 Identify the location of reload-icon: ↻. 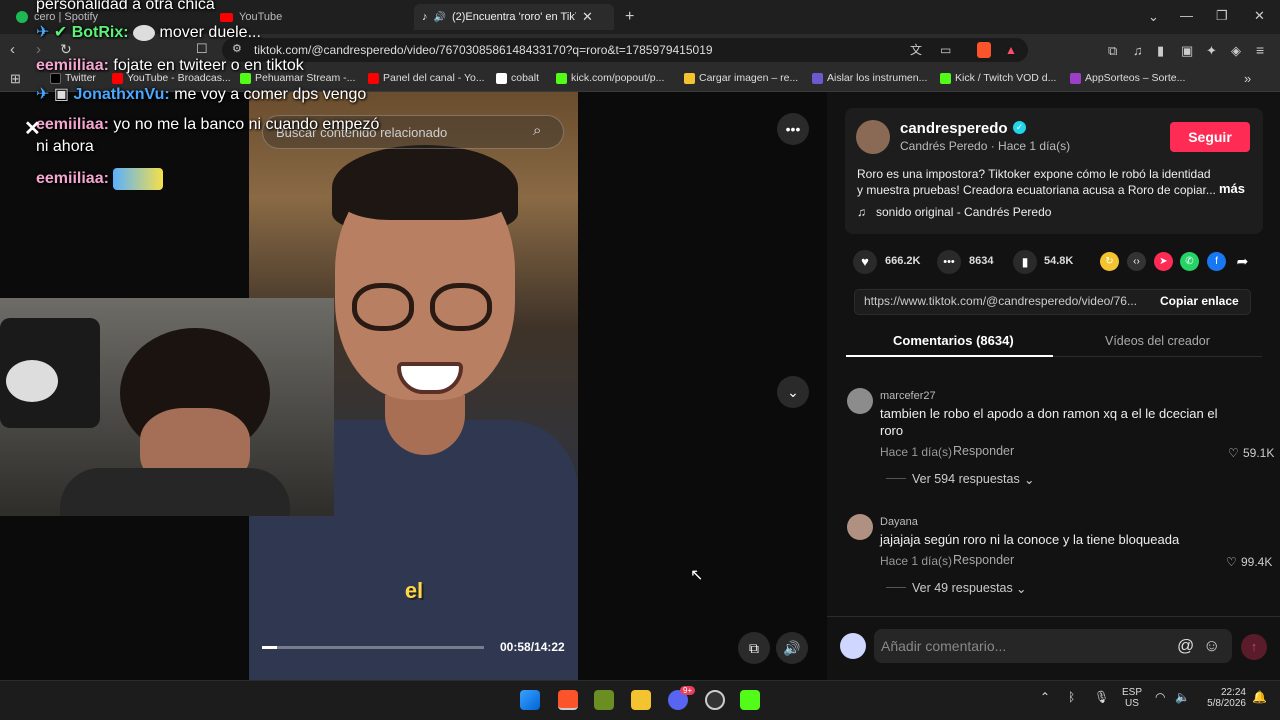
(66, 49).